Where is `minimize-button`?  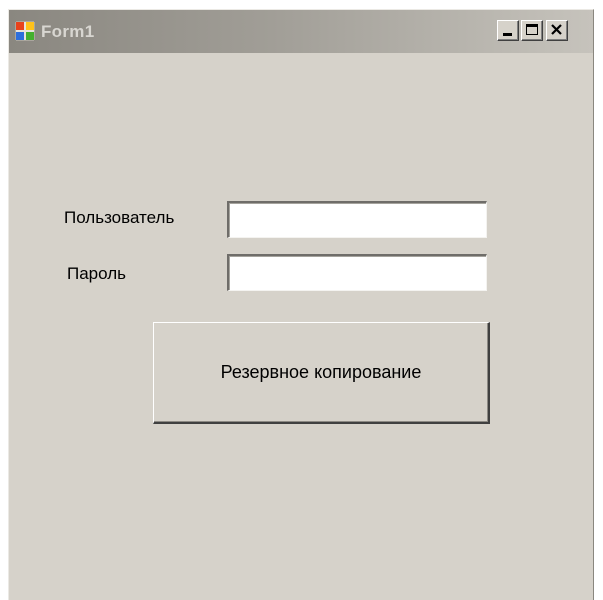
minimize-button is located at coordinates (508, 30).